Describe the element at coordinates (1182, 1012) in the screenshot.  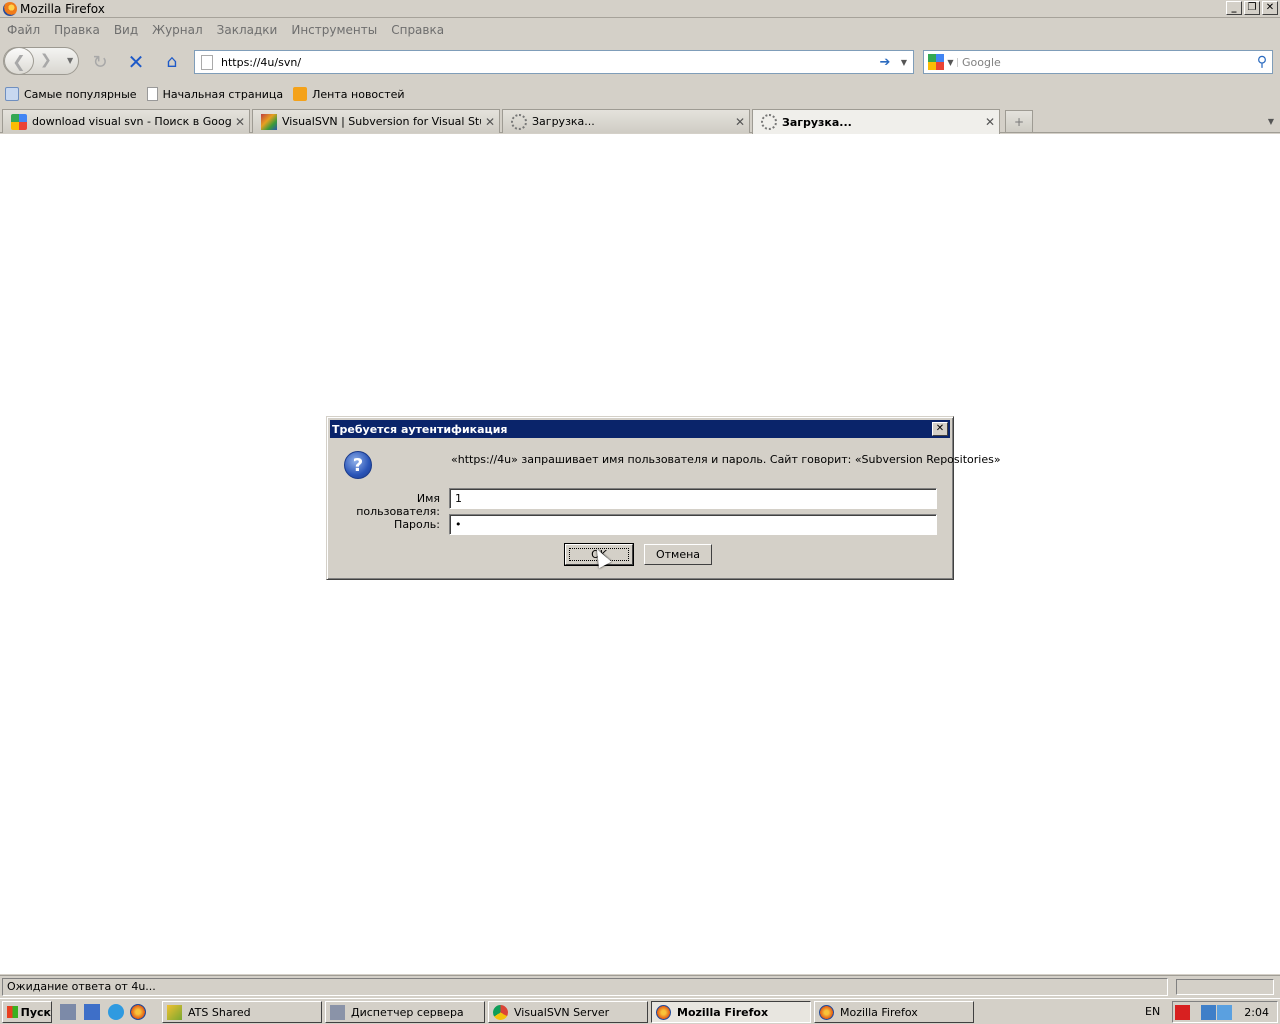
I see `antivirus-icon` at that location.